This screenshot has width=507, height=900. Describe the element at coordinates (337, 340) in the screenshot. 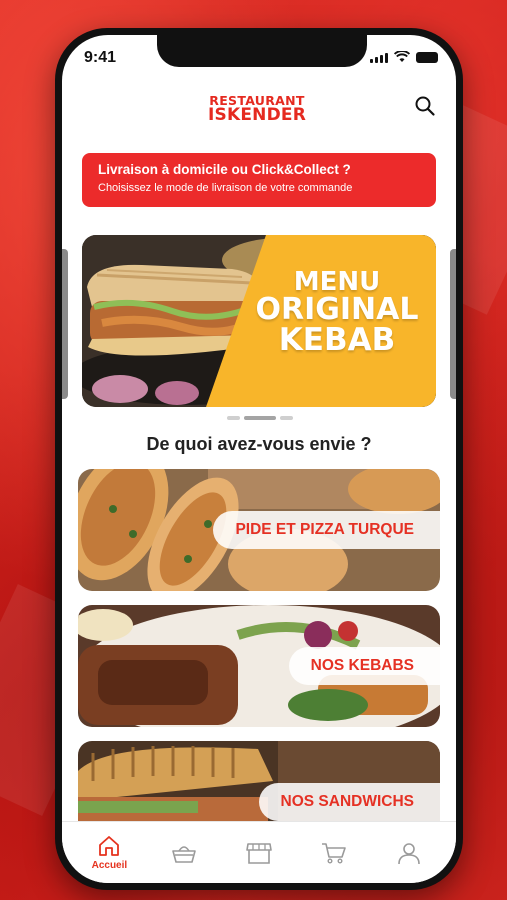

I see `promo-line3: KEBAB` at that location.